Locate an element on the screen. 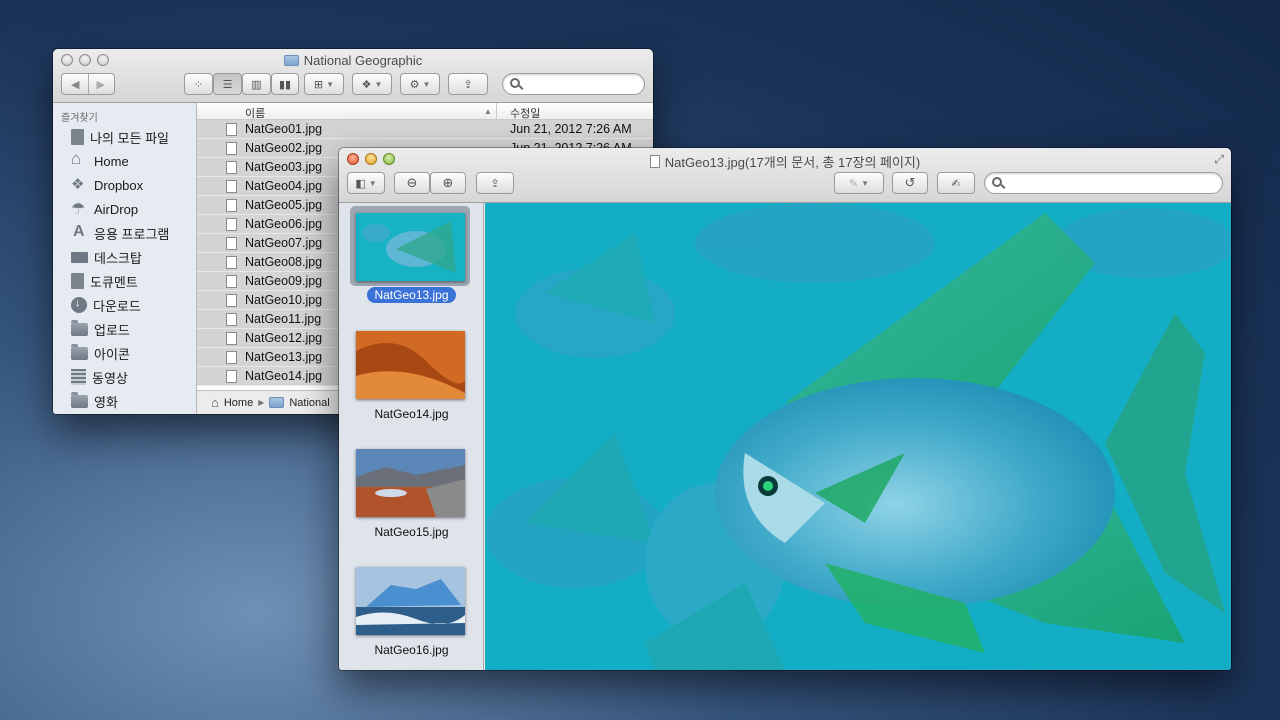 Image resolution: width=1280 pixels, height=720 pixels. rotate-icon: ↺ is located at coordinates (910, 182).